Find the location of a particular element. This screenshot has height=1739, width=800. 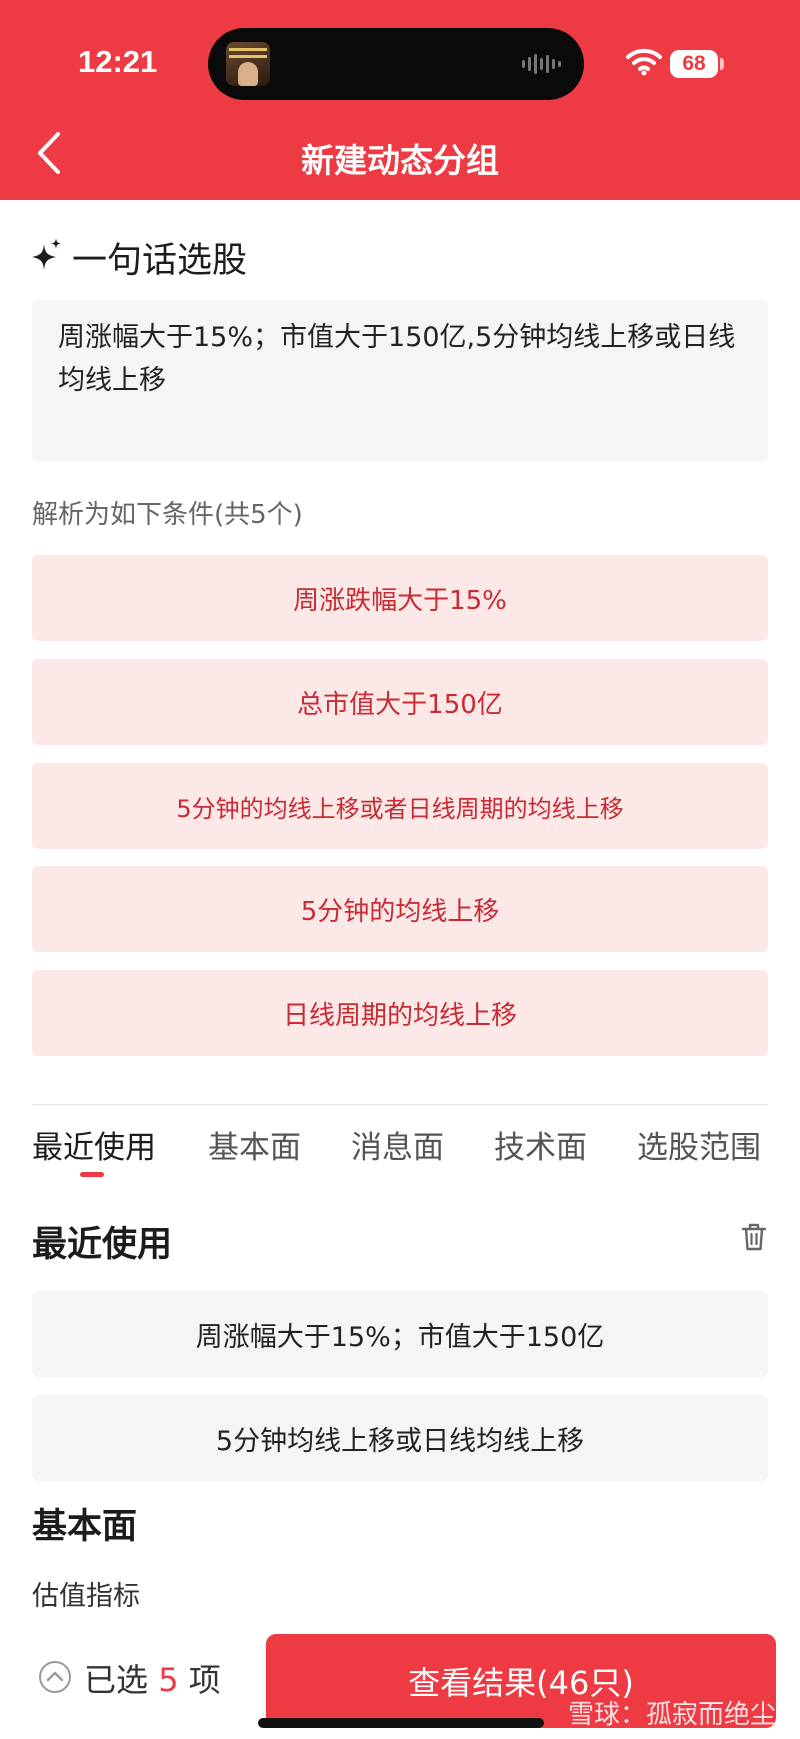

valuation-subcategory: 估值指标 is located at coordinates (86, 1596).